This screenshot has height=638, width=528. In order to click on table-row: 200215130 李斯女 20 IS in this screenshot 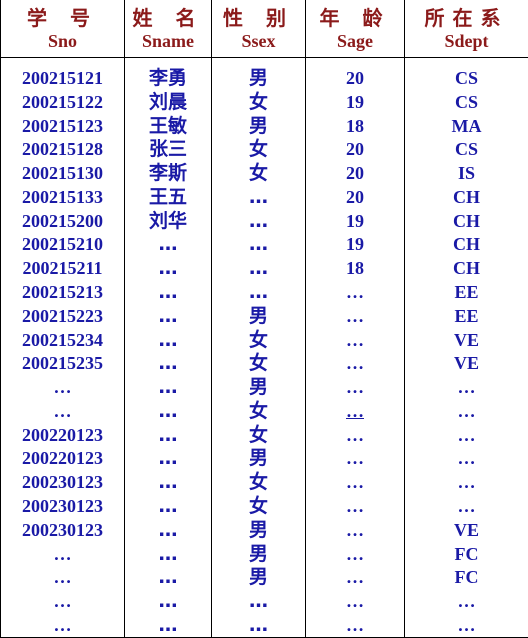, I will do `click(264, 173)`.